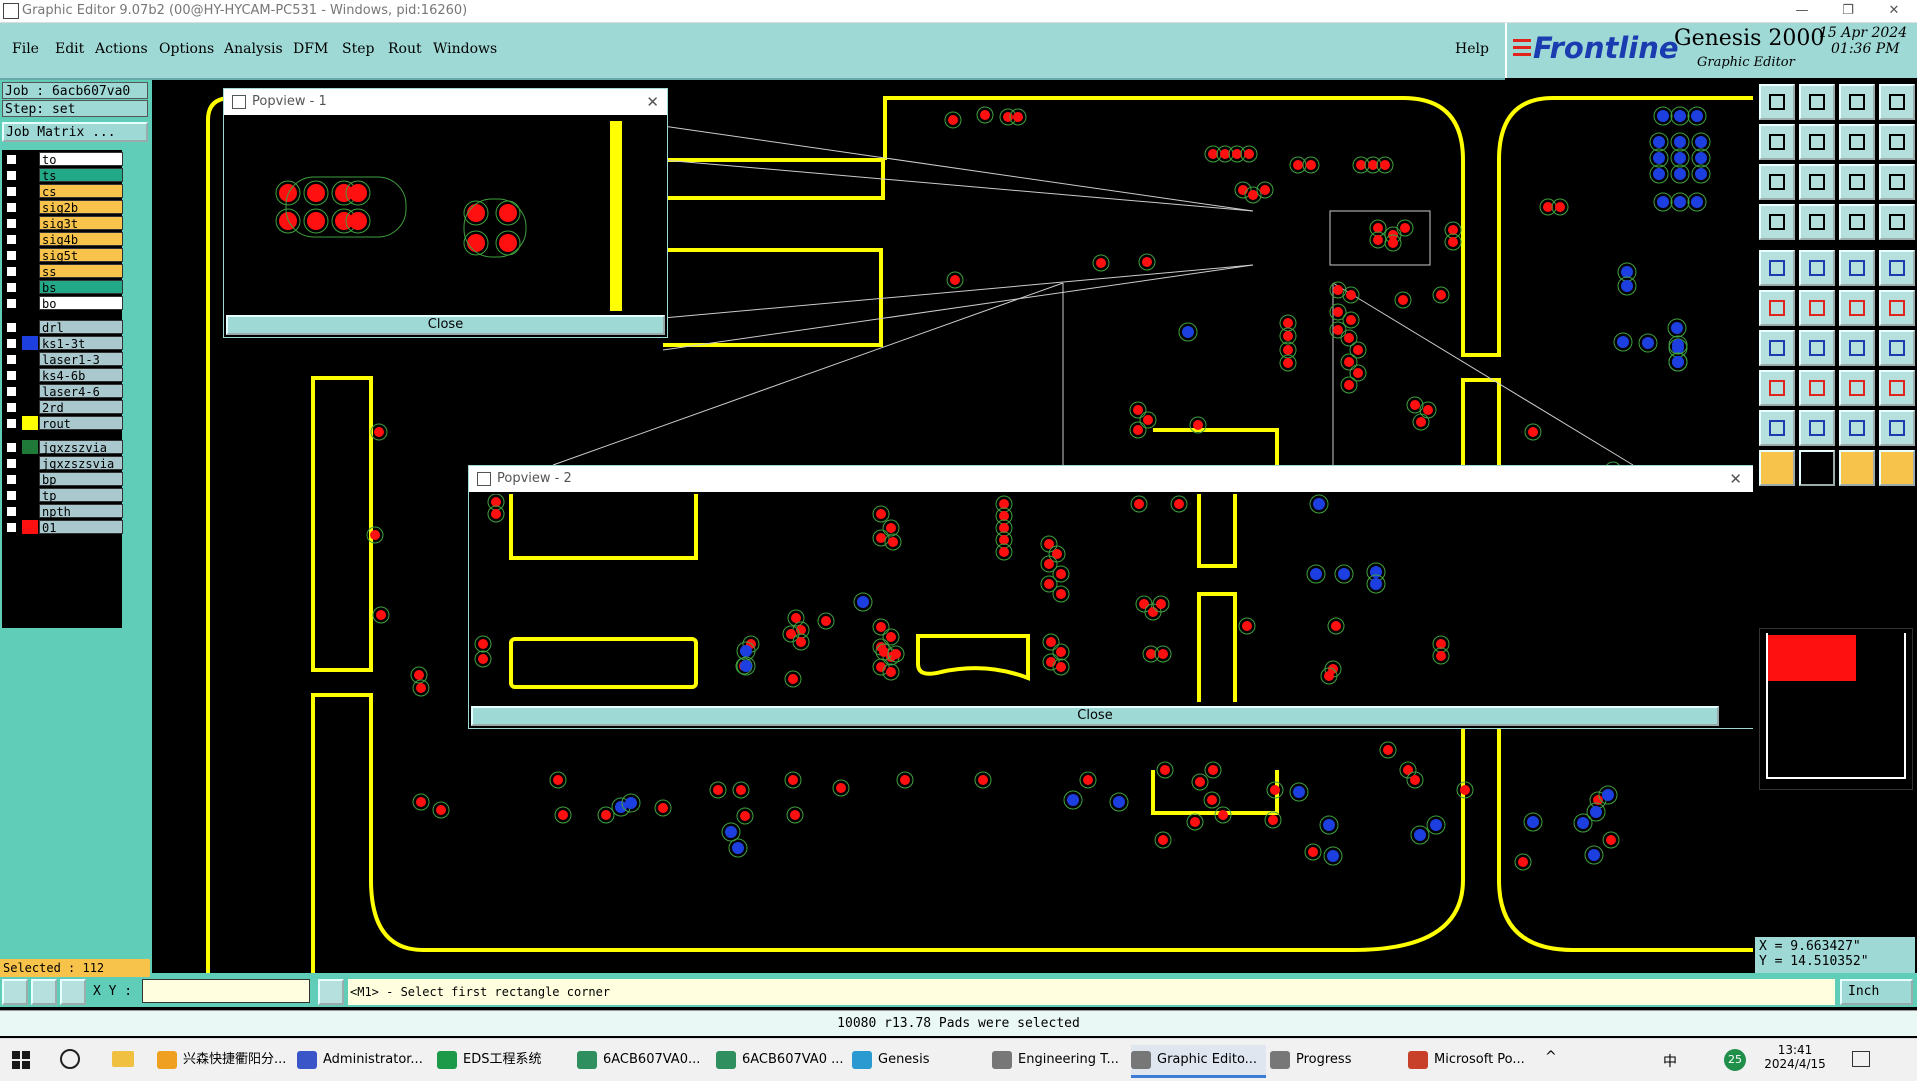  What do you see at coordinates (1795, 1057) in the screenshot?
I see `clock: 13:41 2024/4/15` at bounding box center [1795, 1057].